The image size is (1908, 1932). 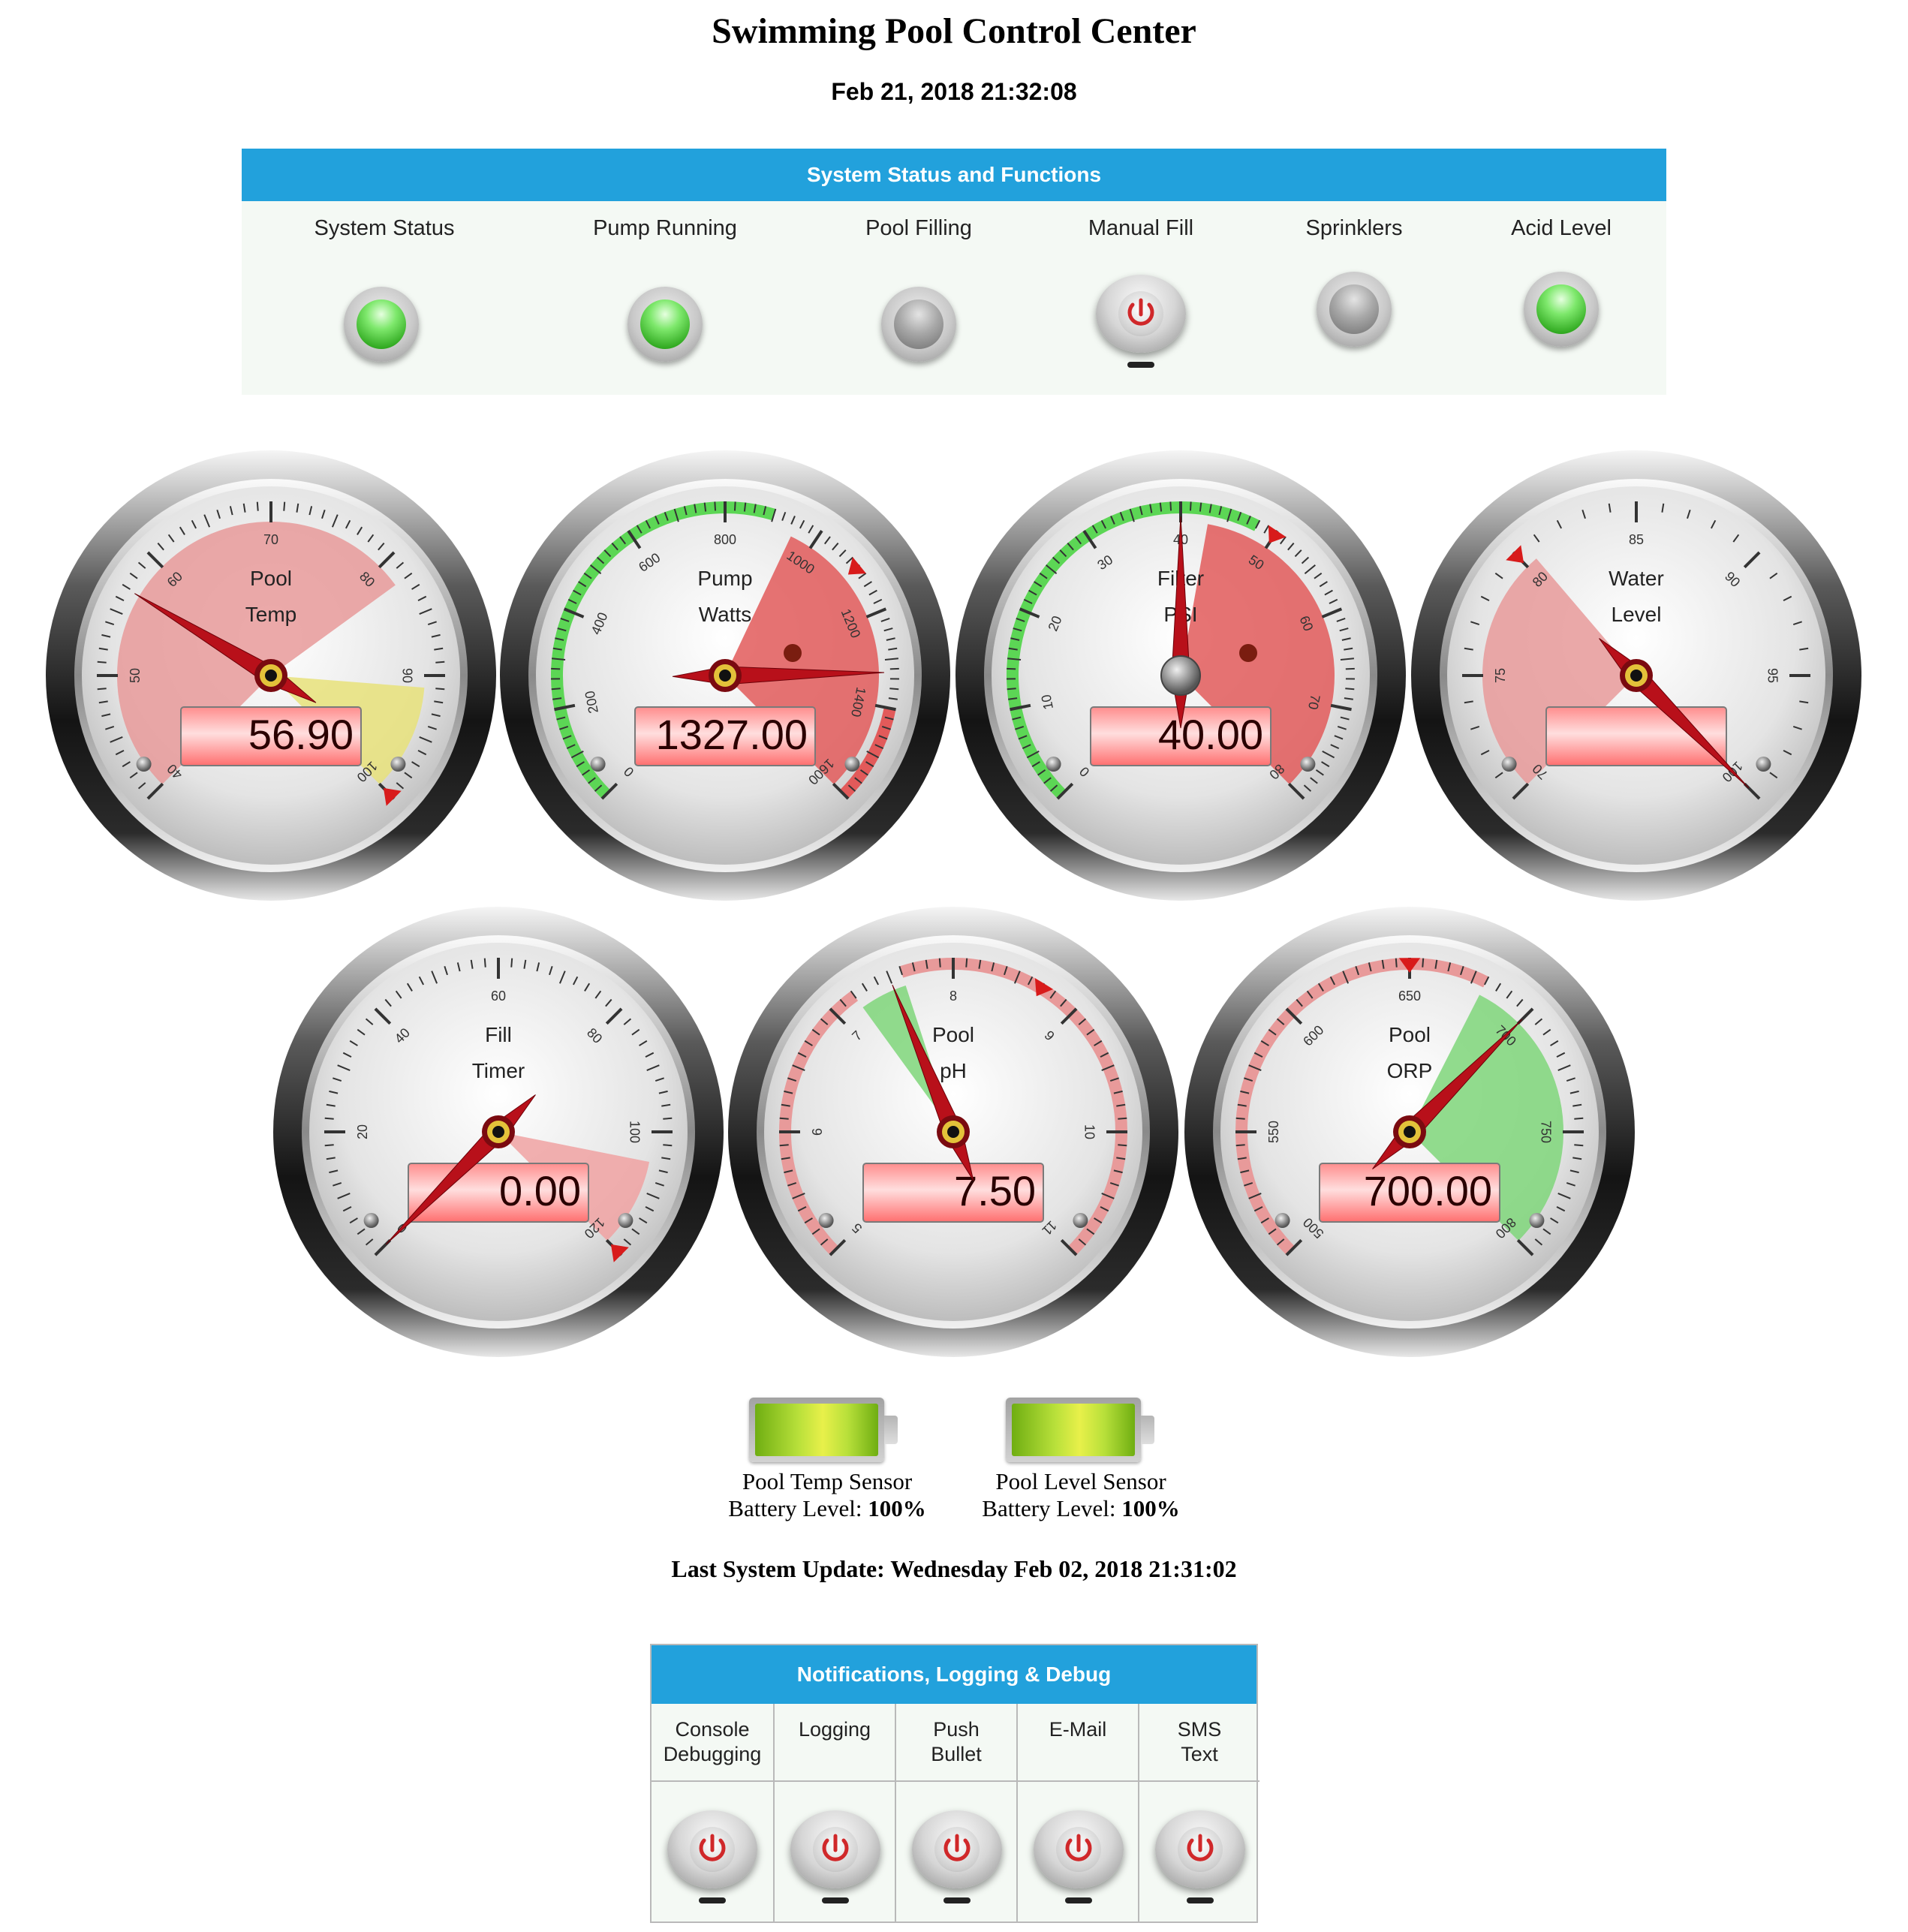 I want to click on gauge-fill-timer: 020406080100120FillTimer0.00, so click(x=498, y=1132).